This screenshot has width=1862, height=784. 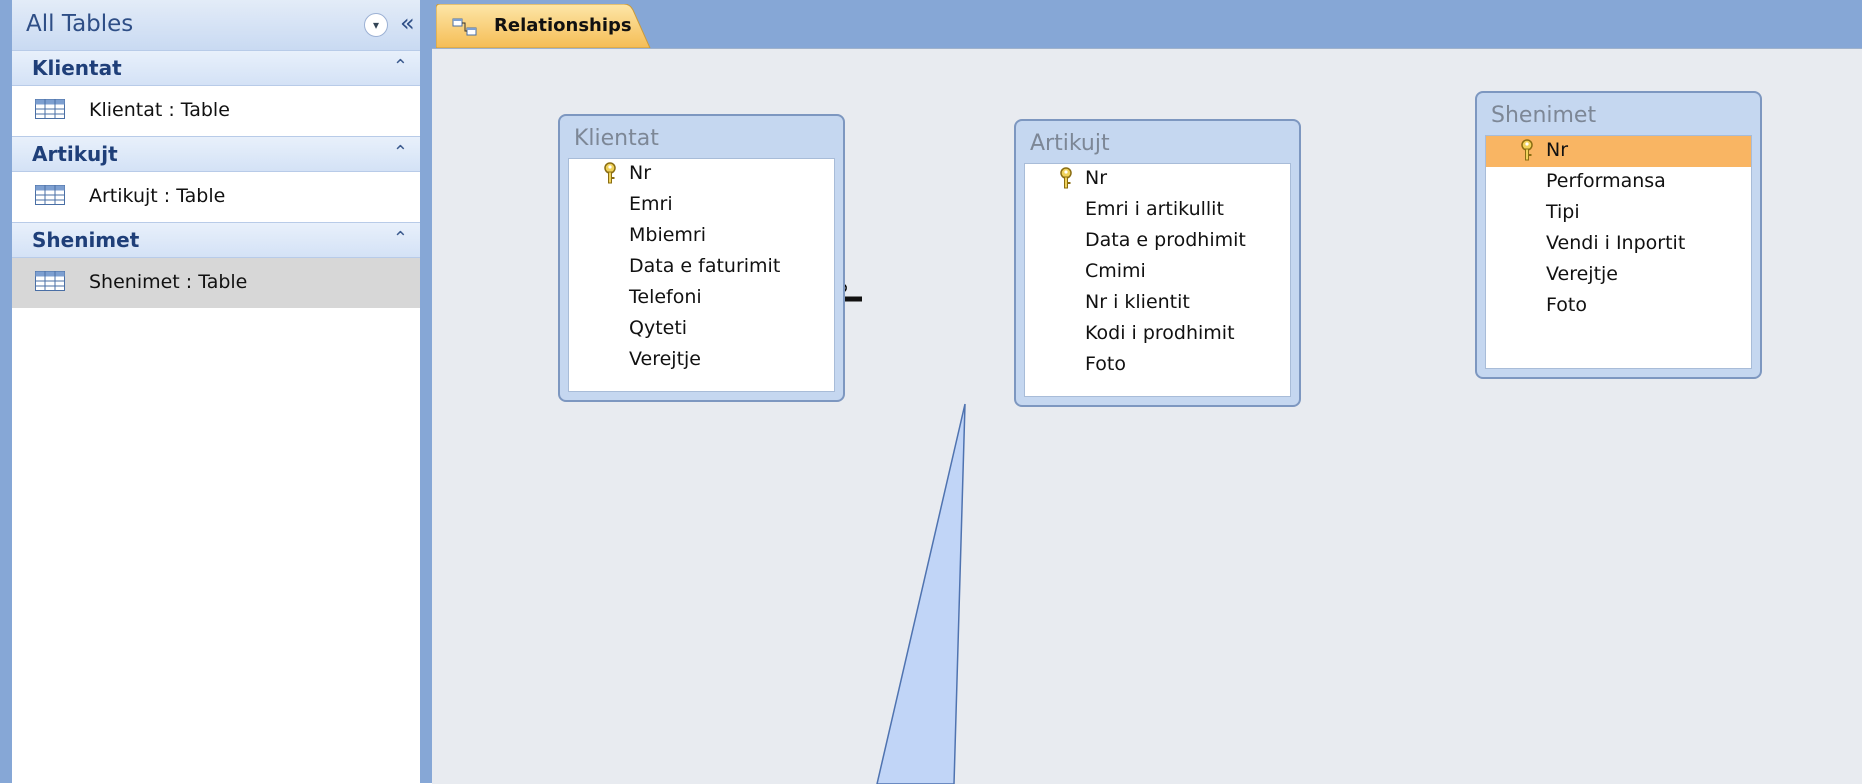 I want to click on field-name: Telefoni, so click(x=665, y=297).